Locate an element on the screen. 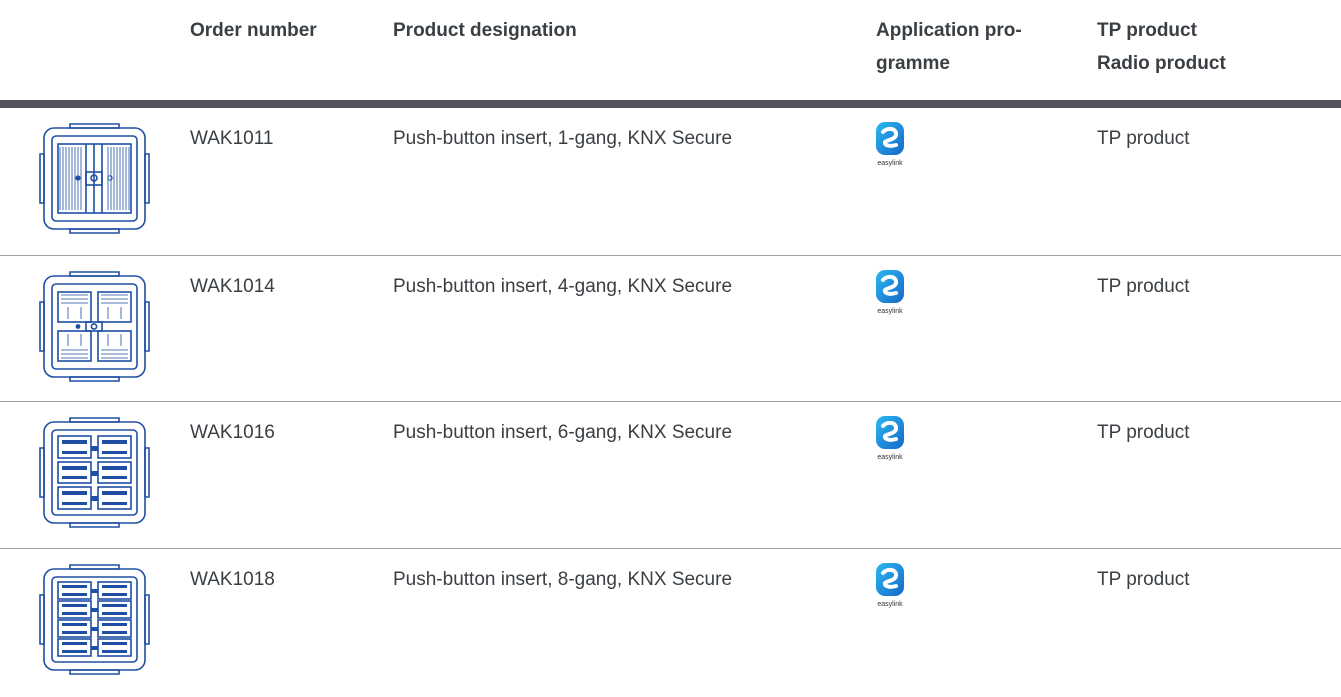  header-order-number: Order number is located at coordinates (253, 30).